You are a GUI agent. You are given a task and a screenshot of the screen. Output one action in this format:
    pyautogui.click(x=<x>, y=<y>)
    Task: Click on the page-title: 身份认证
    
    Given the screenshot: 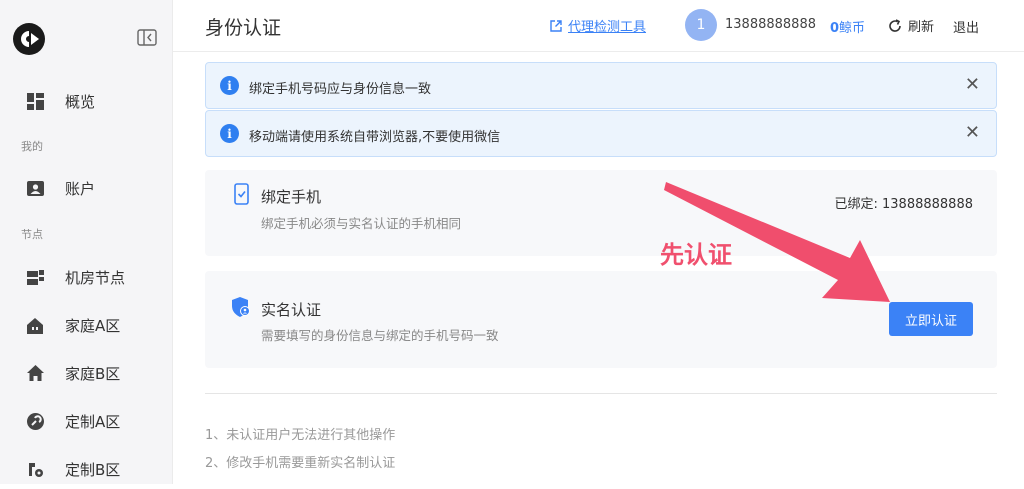 What is the action you would take?
    pyautogui.click(x=243, y=28)
    